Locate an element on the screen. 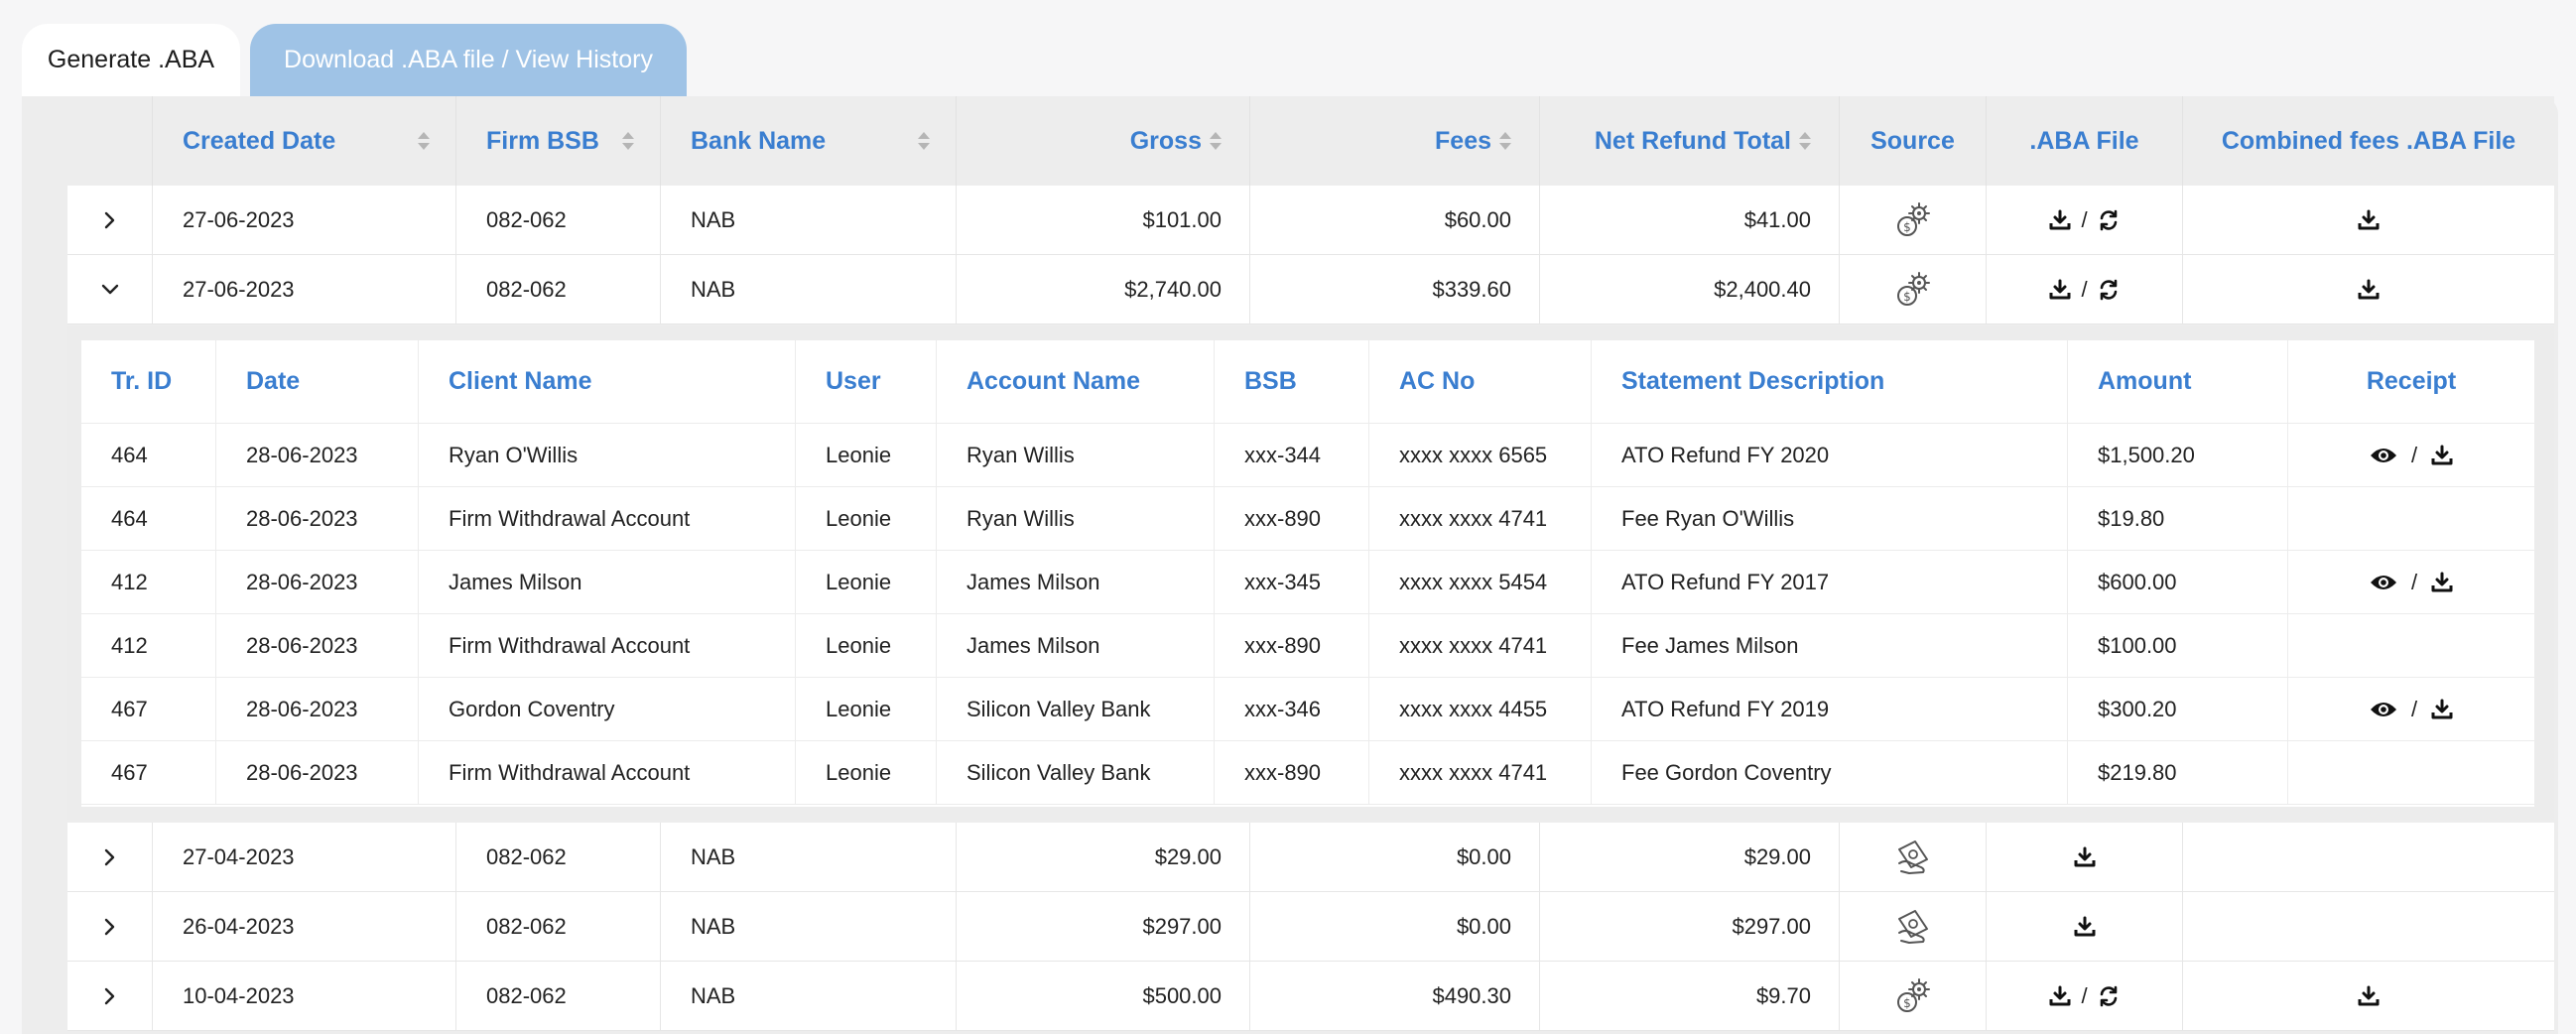 The width and height of the screenshot is (2576, 1034). header-firm-bsb: Firm BSB is located at coordinates (559, 141).